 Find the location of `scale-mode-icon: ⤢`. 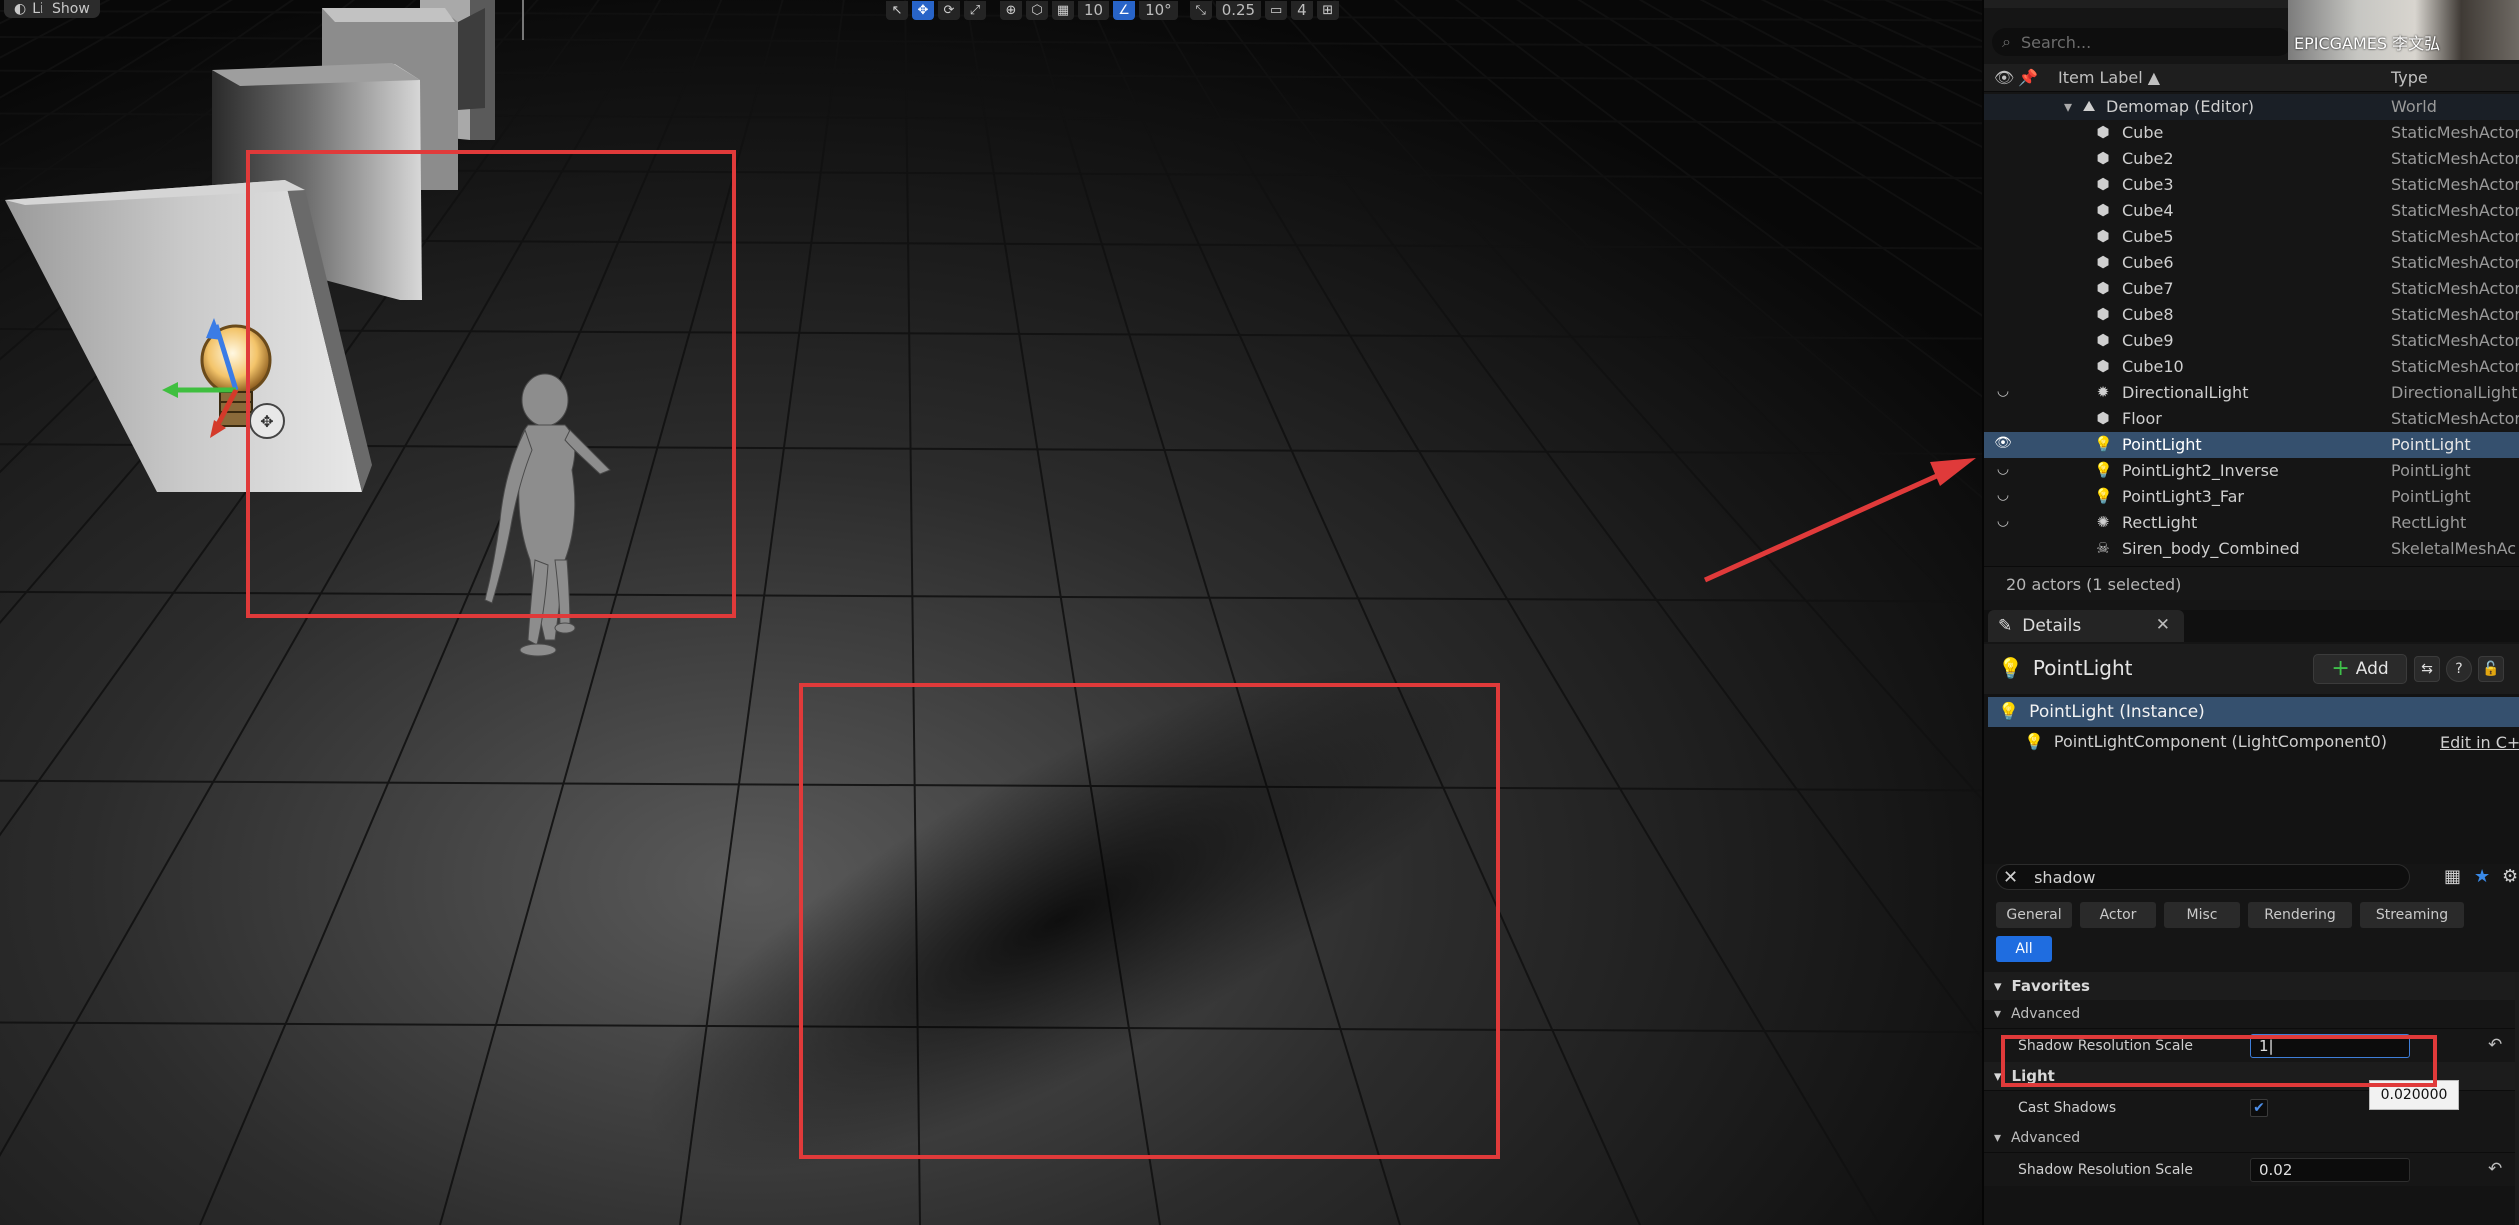

scale-mode-icon: ⤢ is located at coordinates (975, 10).